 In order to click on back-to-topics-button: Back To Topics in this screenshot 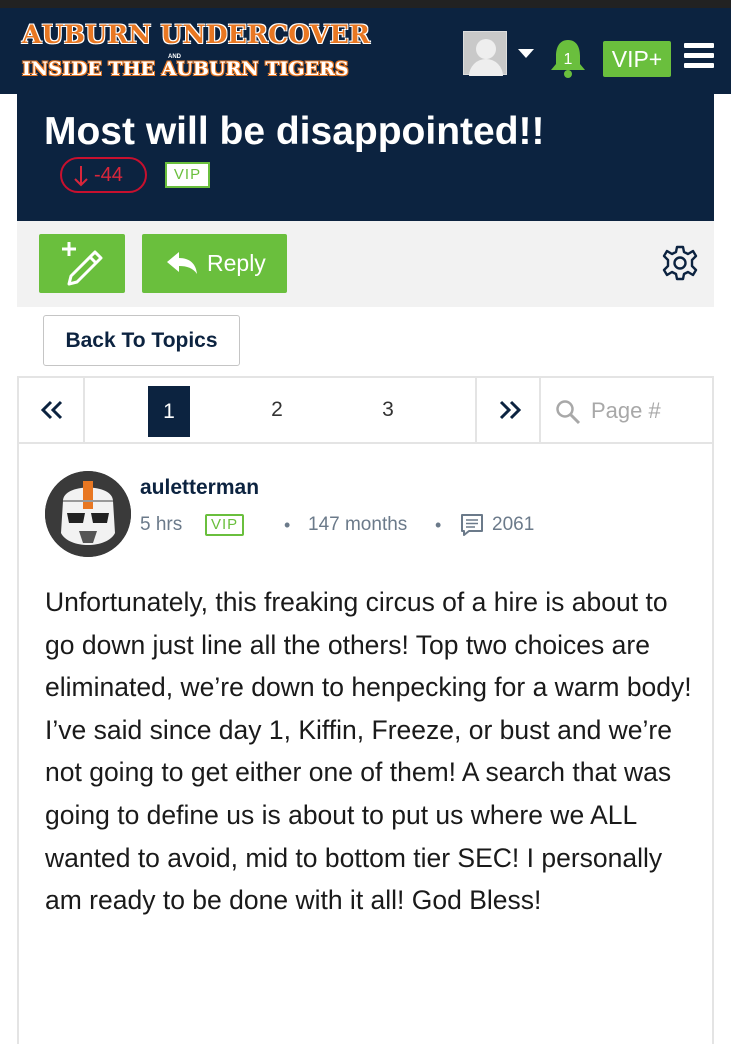, I will do `click(141, 340)`.